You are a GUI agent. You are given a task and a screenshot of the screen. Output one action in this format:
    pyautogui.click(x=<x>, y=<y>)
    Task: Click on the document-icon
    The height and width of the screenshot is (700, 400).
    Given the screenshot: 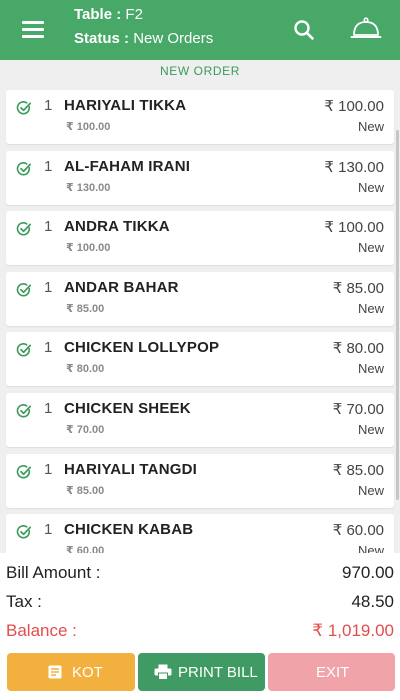 What is the action you would take?
    pyautogui.click(x=55, y=672)
    